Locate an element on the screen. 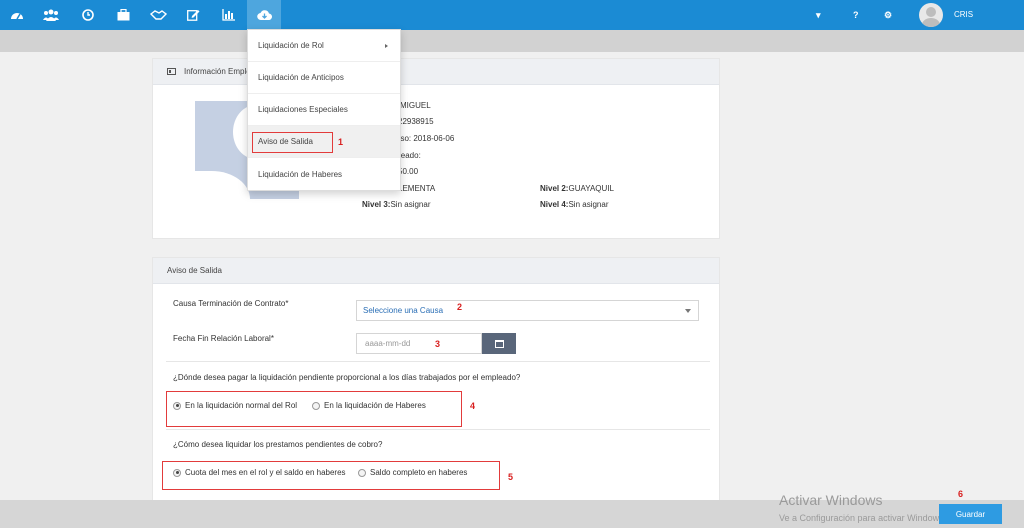 This screenshot has height=528, width=1024. menu-item-label: Liquidaciones Especiales is located at coordinates (303, 109).